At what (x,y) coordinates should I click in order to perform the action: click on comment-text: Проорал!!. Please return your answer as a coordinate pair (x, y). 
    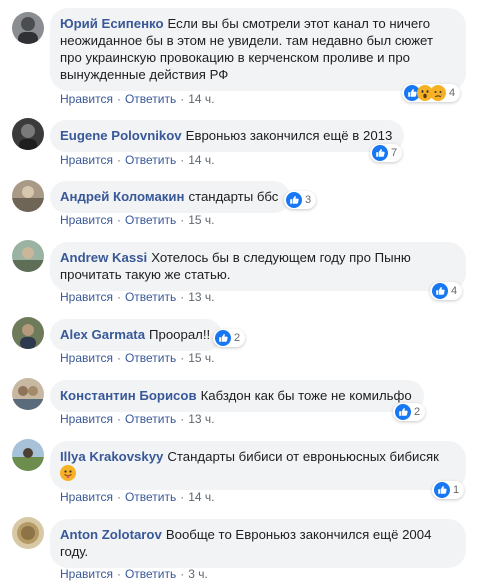
    Looking at the image, I should click on (180, 334).